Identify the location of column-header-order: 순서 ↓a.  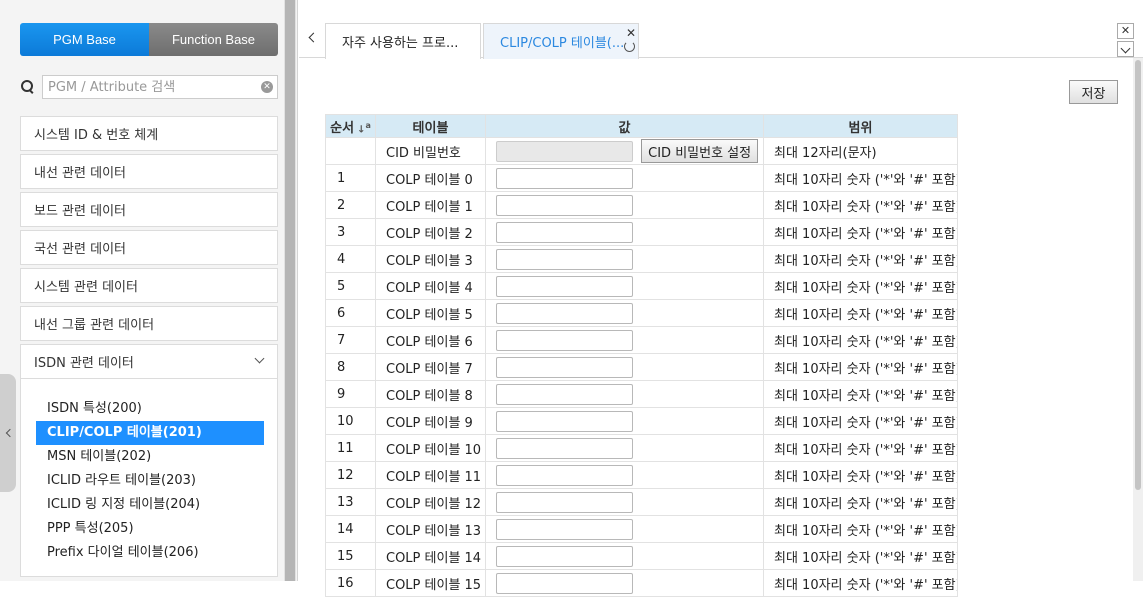
(350, 126).